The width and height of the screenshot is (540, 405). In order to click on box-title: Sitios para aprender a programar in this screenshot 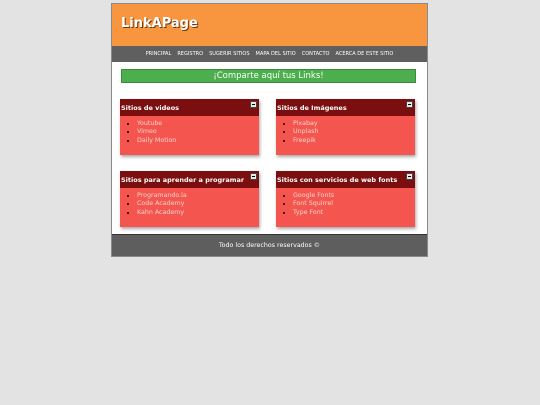, I will do `click(183, 180)`.